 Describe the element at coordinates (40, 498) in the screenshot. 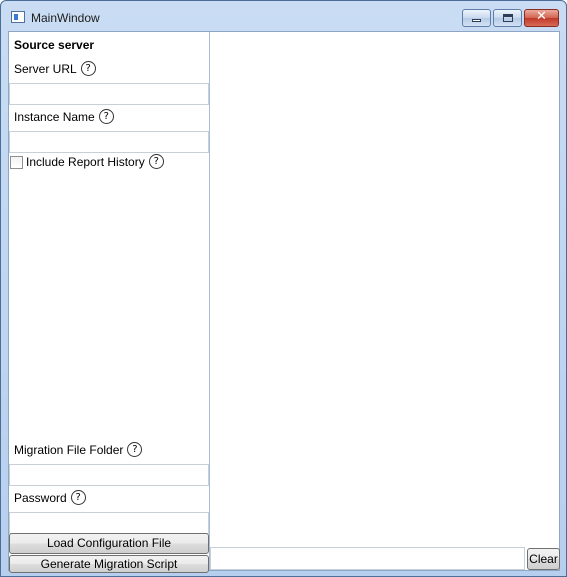

I see `password-label: Password` at that location.